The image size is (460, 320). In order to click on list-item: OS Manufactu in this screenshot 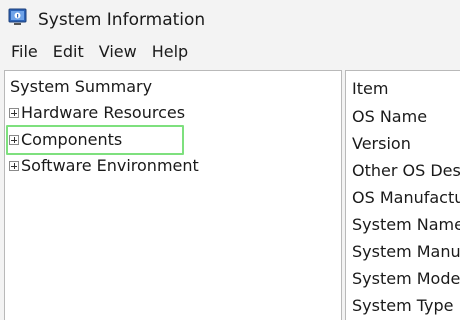, I will do `click(406, 198)`.